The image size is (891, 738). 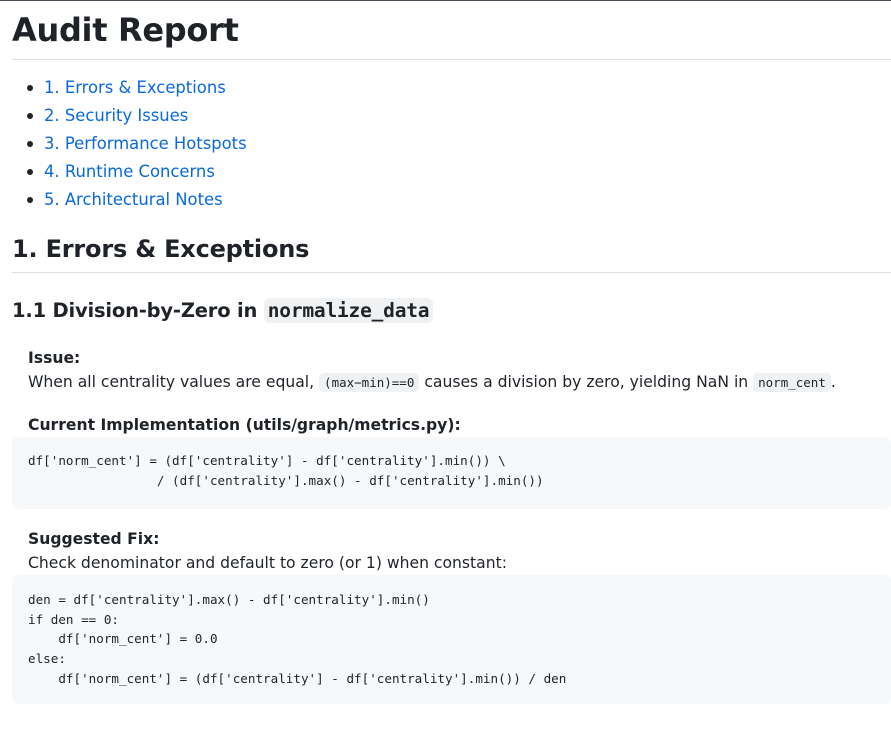 I want to click on toc-link-runtime: 4. Runtime Concerns, so click(x=129, y=171).